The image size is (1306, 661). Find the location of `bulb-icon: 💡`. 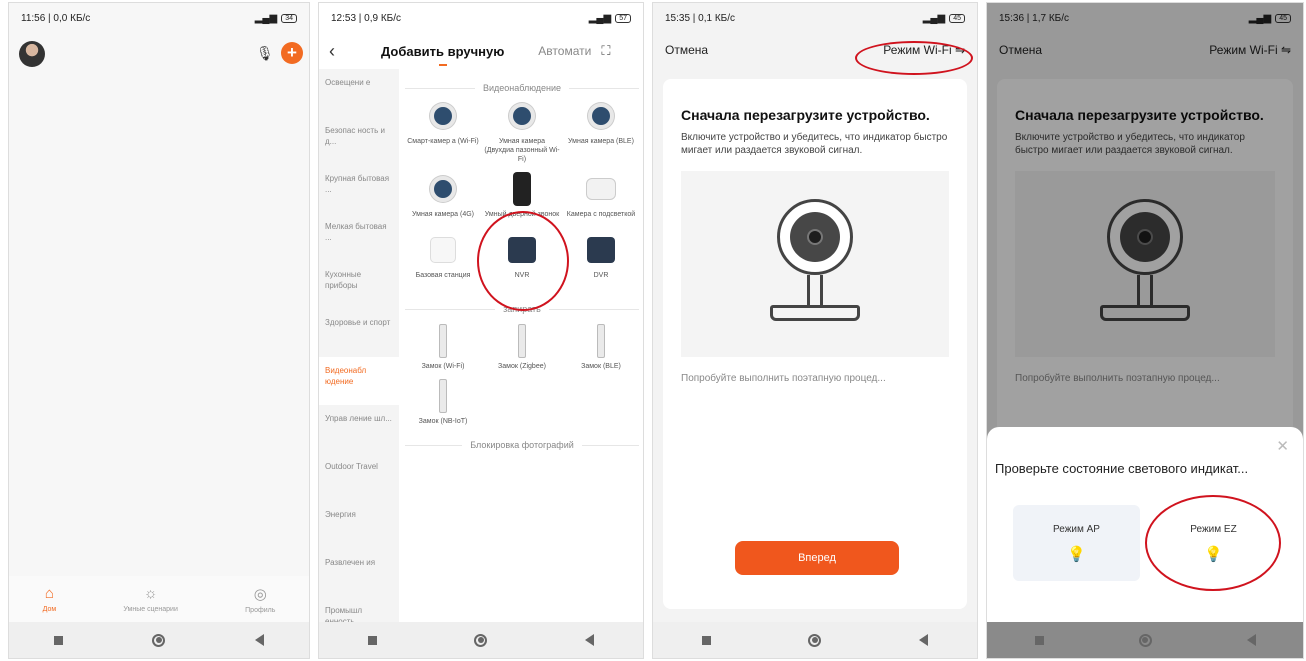

bulb-icon: 💡 is located at coordinates (1076, 554).